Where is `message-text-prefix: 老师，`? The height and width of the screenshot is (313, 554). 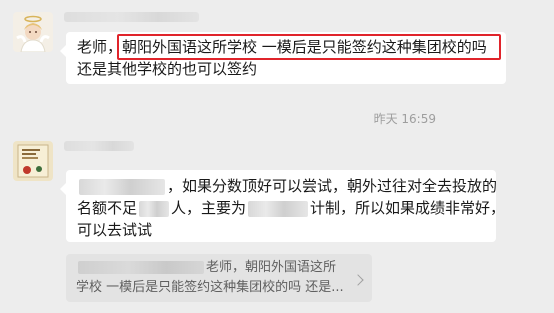
message-text-prefix: 老师， is located at coordinates (100, 47).